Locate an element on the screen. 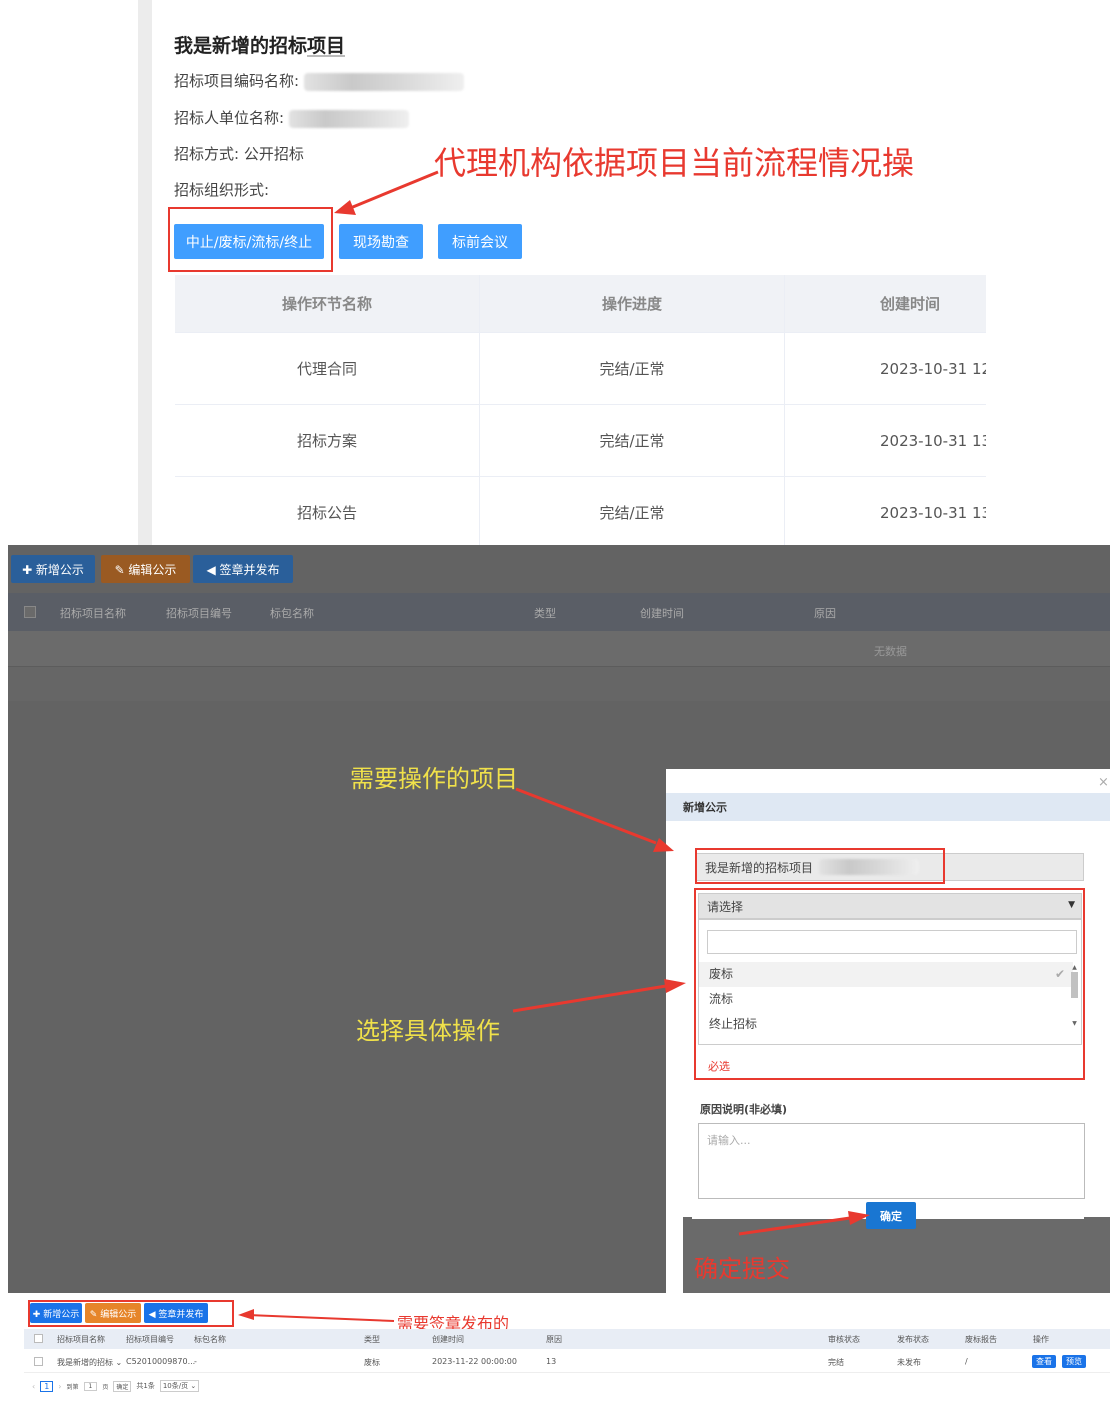 The height and width of the screenshot is (1409, 1110). cell-type: 废标 is located at coordinates (372, 1362).